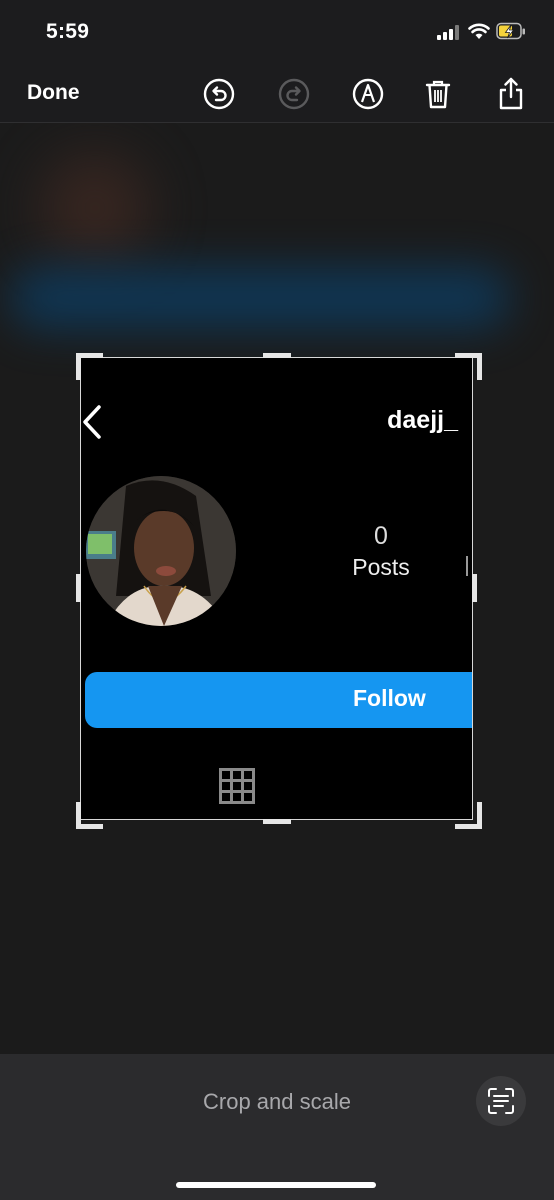  What do you see at coordinates (511, 94) in the screenshot?
I see `share-icon` at bounding box center [511, 94].